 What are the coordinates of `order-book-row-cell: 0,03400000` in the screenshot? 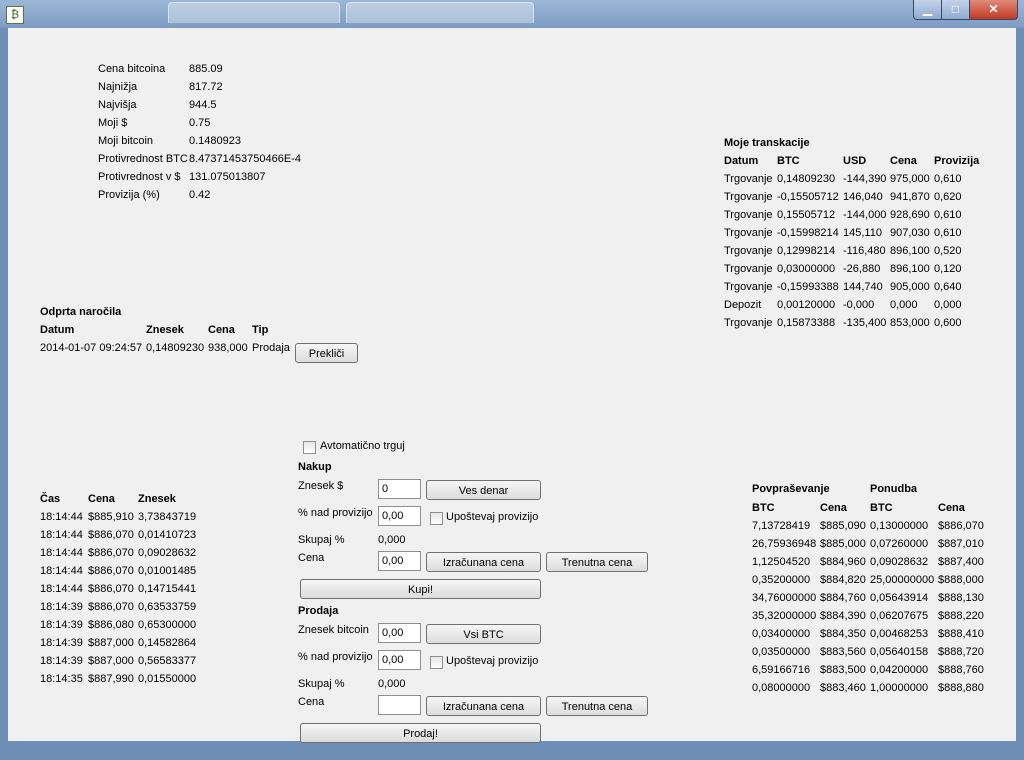 It's located at (781, 634).